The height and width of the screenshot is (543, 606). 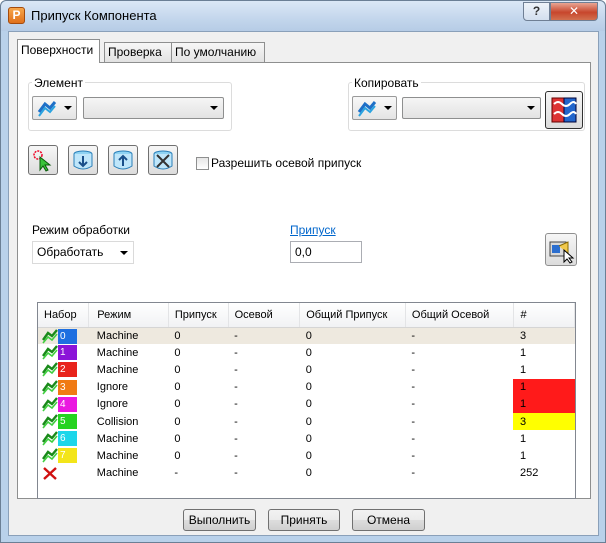 I want to click on set-cell: 2, so click(x=63, y=369).